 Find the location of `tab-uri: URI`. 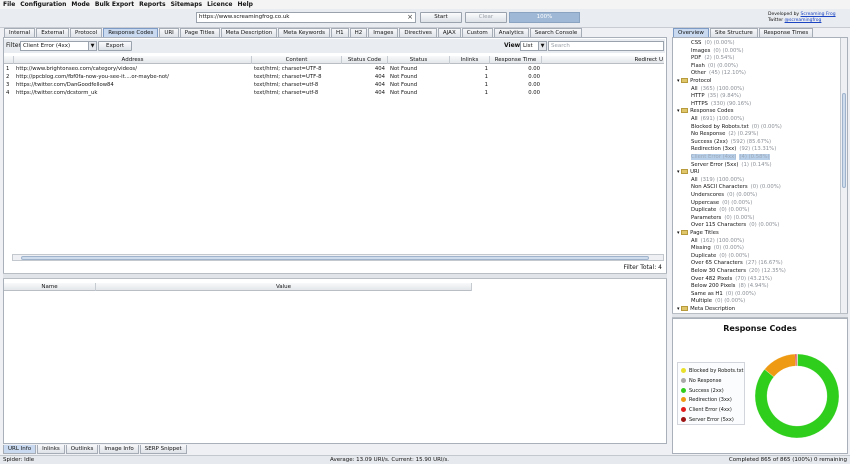

tab-uri: URI is located at coordinates (169, 32).